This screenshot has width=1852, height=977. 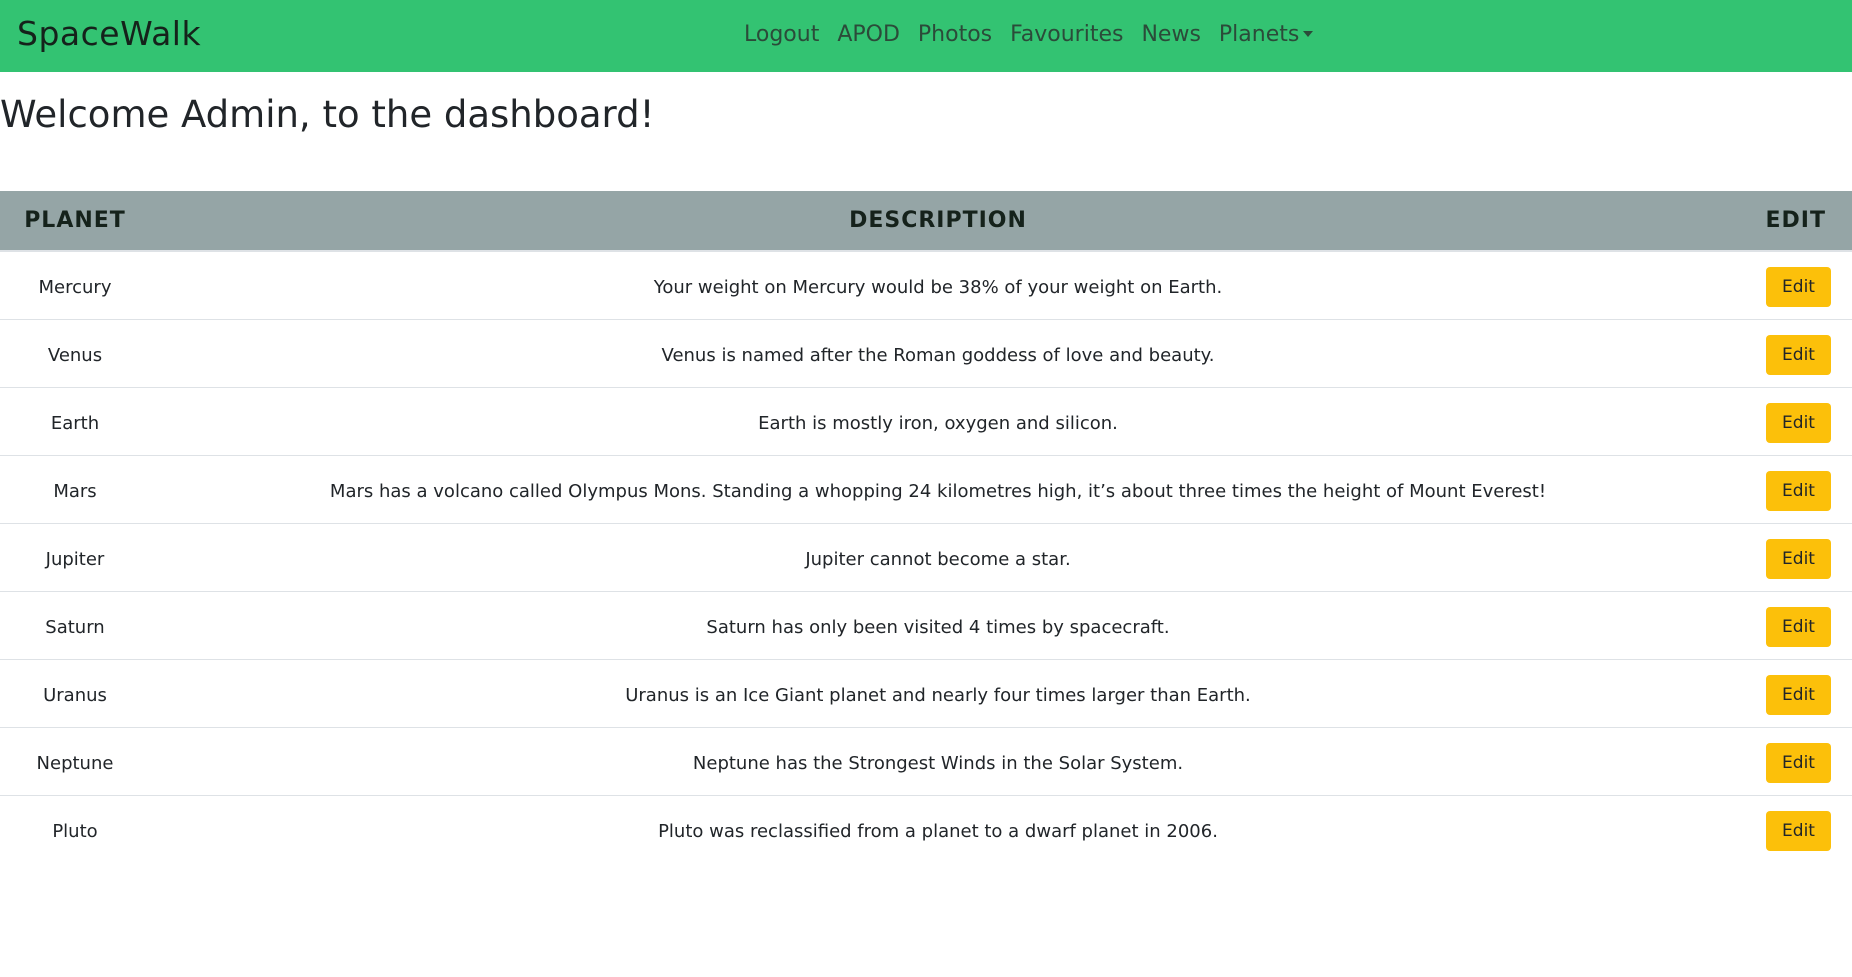 What do you see at coordinates (109, 34) in the screenshot?
I see `brand-logo: SpaceWalk` at bounding box center [109, 34].